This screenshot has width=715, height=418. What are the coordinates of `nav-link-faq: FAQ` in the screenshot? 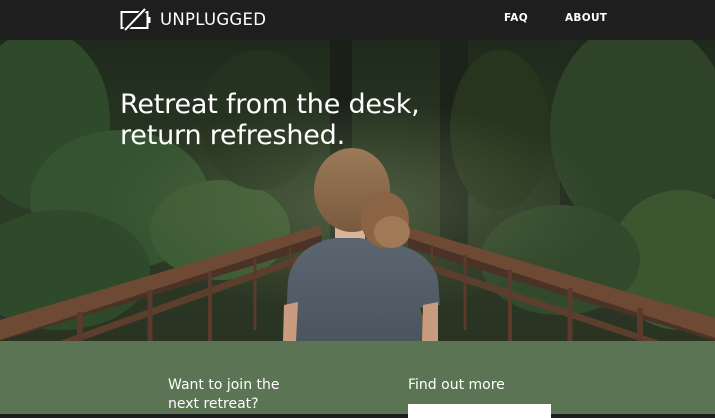 It's located at (516, 18).